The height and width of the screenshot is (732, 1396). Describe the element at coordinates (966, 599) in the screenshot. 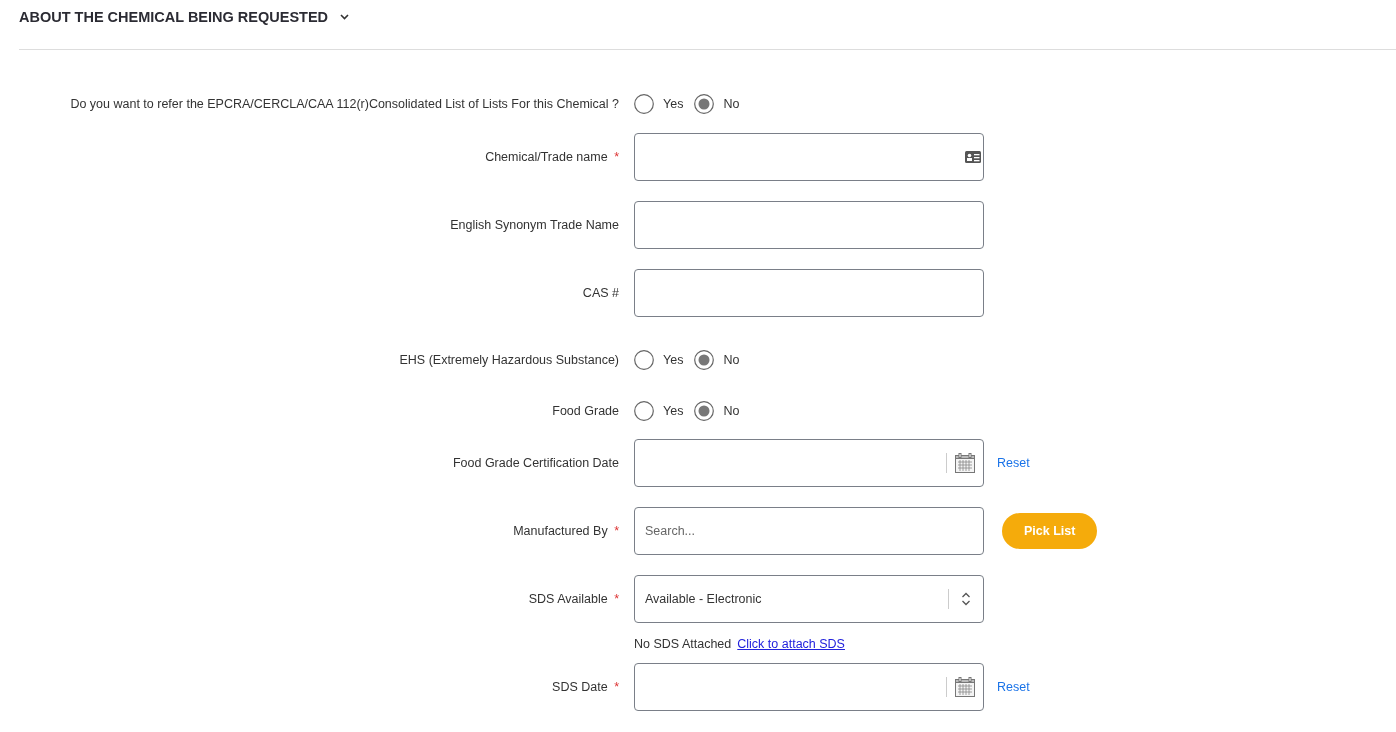

I see `up-down-chevron-icon` at that location.